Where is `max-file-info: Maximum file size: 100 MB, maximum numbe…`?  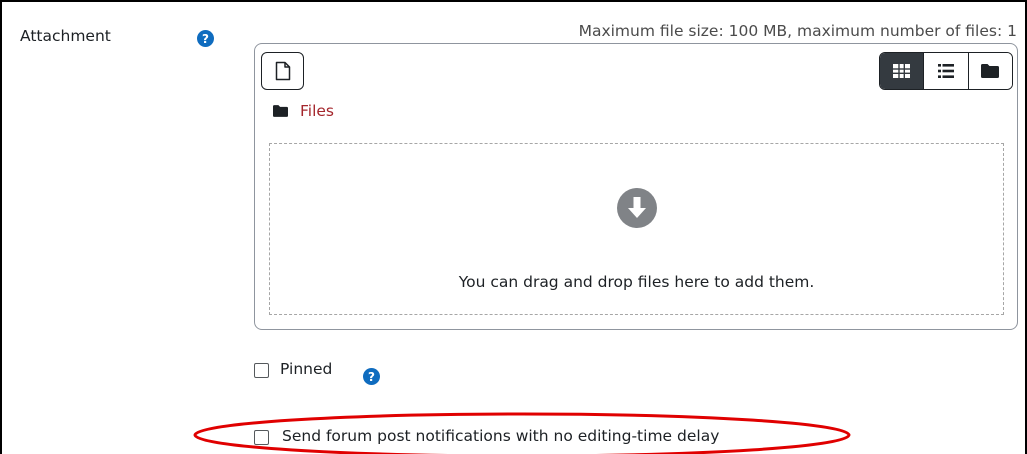 max-file-info: Maximum file size: 100 MB, maximum numbe… is located at coordinates (797, 31).